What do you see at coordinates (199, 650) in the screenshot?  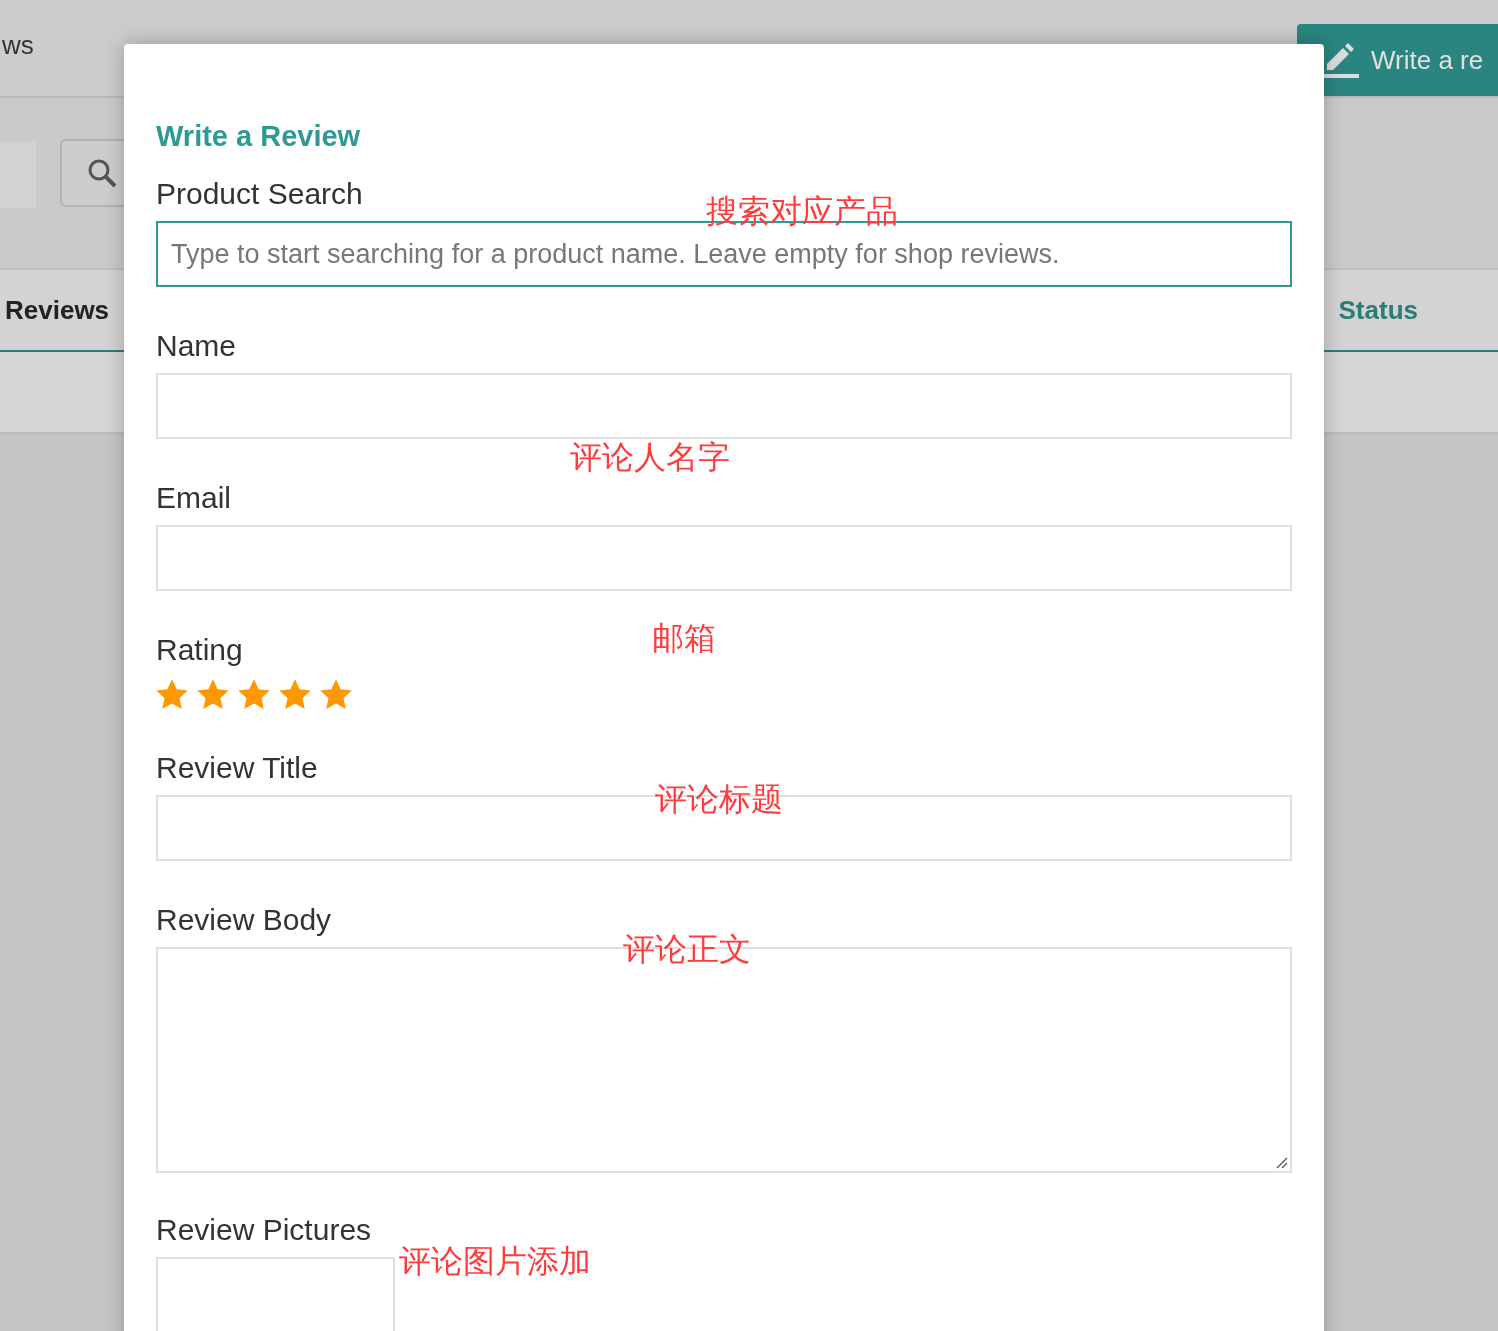 I see `field-label: Rating` at bounding box center [199, 650].